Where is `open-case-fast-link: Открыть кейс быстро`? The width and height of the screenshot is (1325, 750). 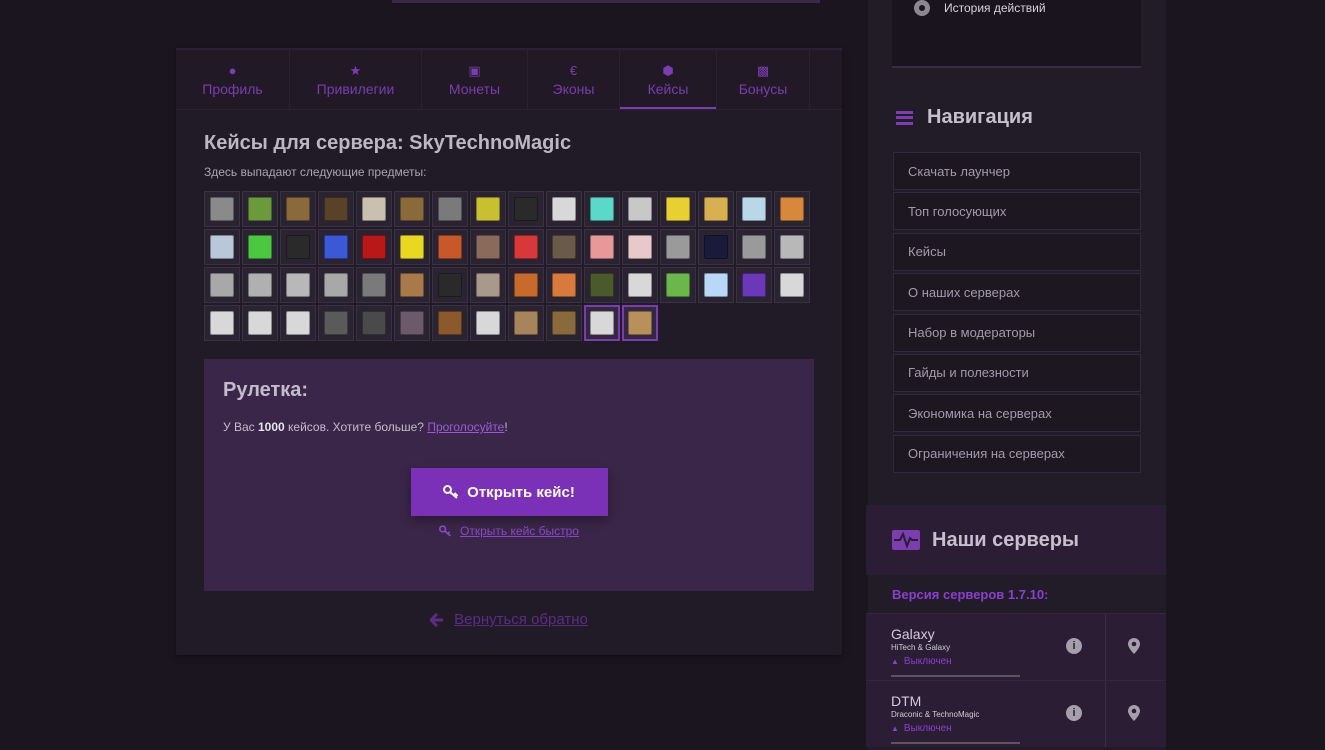 open-case-fast-link: Открыть кейс быстро is located at coordinates (509, 531).